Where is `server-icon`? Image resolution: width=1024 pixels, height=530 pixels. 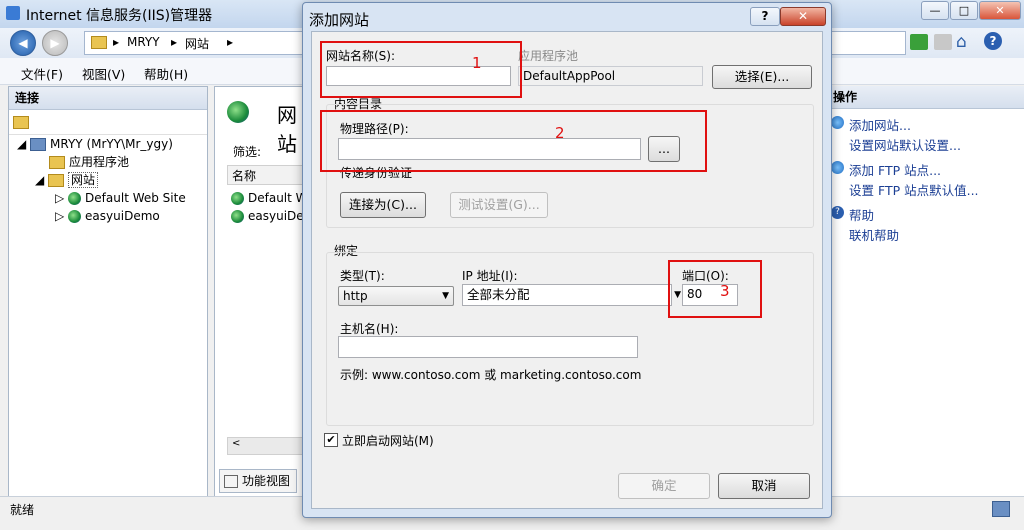 server-icon is located at coordinates (38, 144).